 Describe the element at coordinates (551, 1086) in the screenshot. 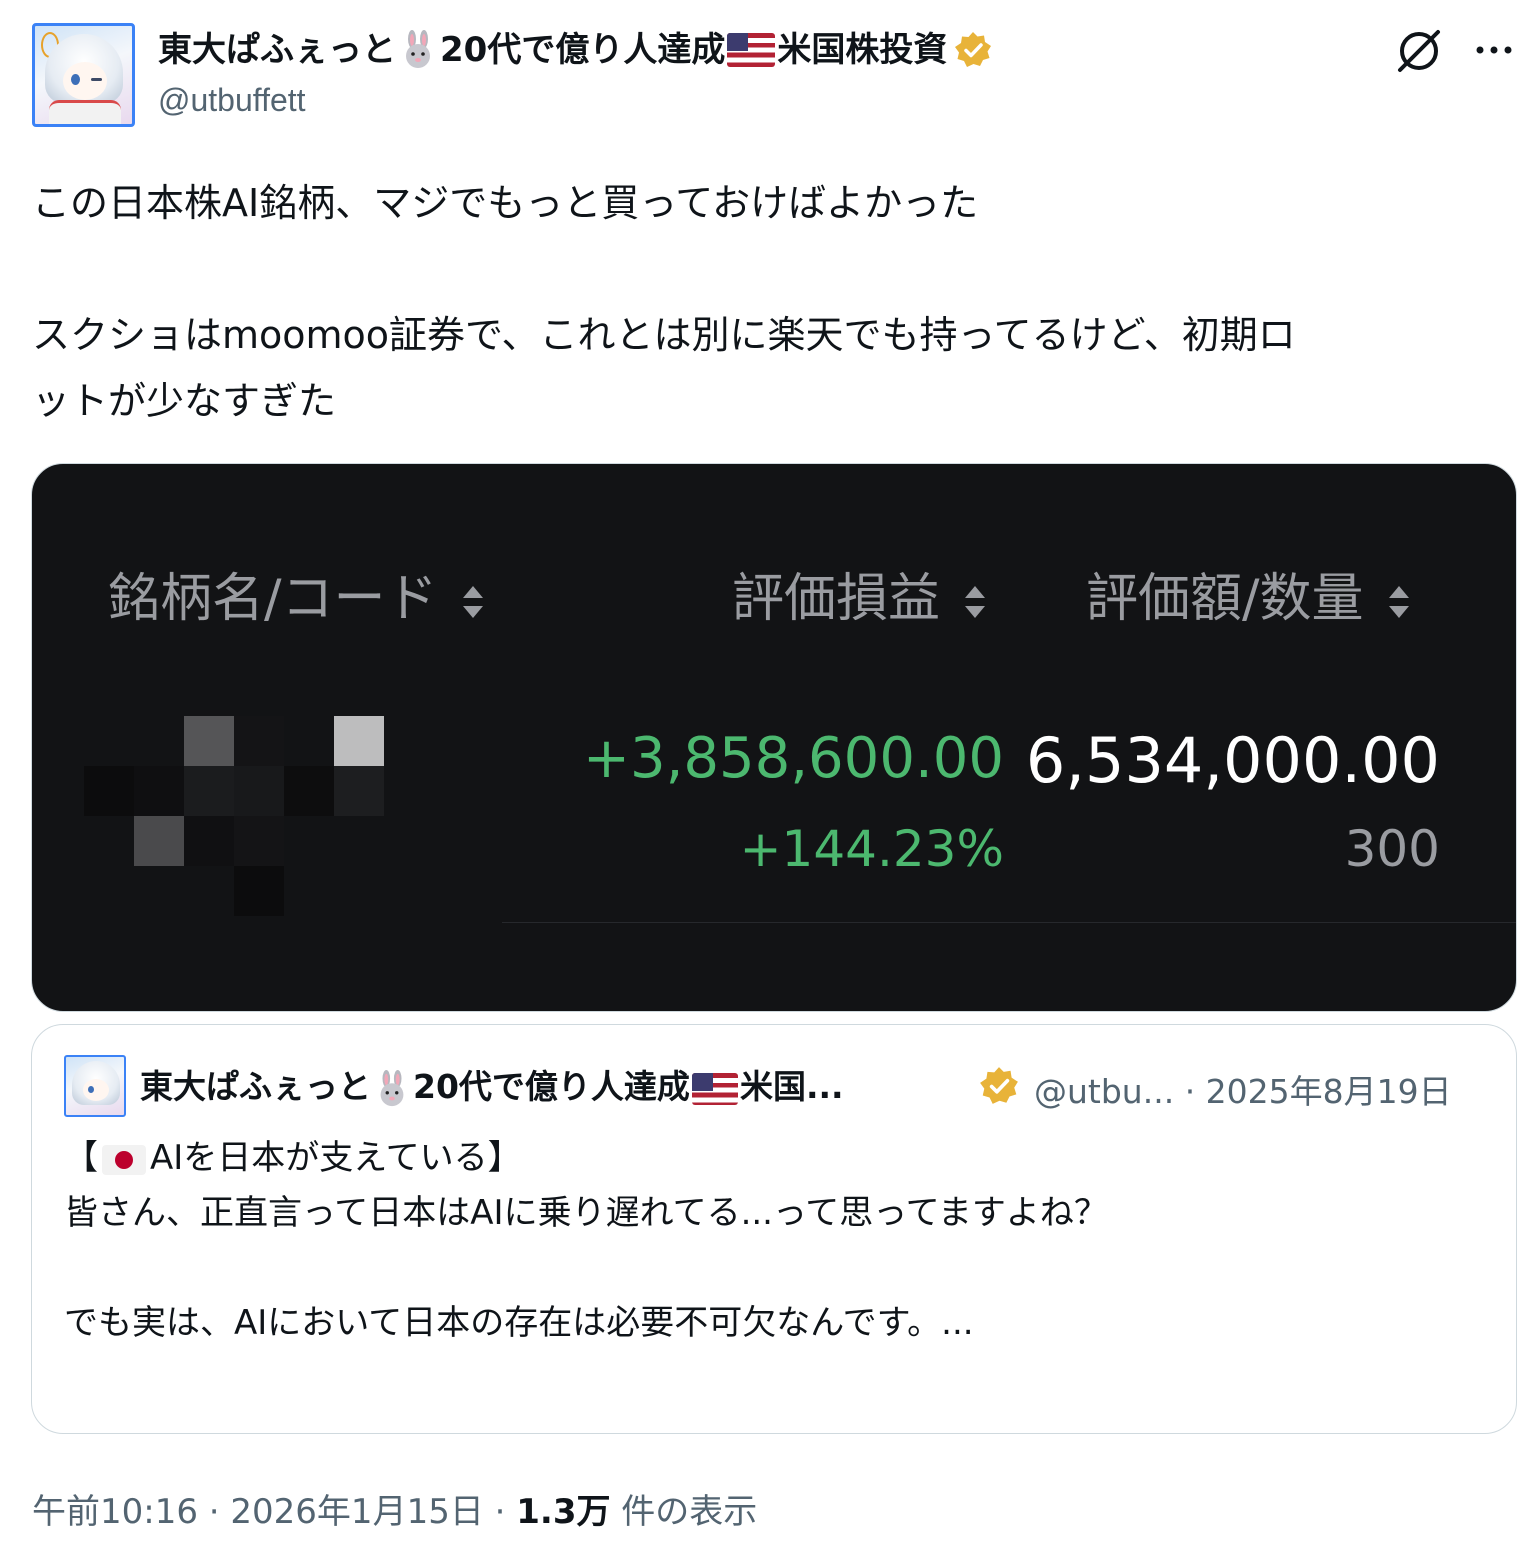

I see `quoted-name-part2: 20代で億り人達成` at that location.